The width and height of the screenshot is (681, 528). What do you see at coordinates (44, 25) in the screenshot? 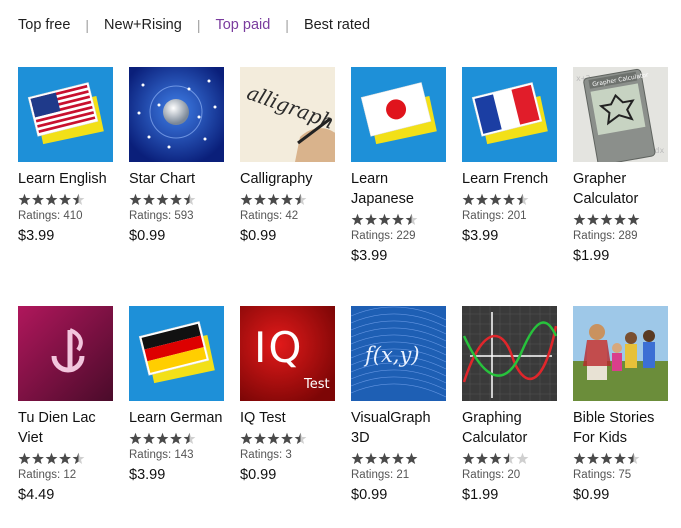
I see `tab-top-free: Top free` at bounding box center [44, 25].